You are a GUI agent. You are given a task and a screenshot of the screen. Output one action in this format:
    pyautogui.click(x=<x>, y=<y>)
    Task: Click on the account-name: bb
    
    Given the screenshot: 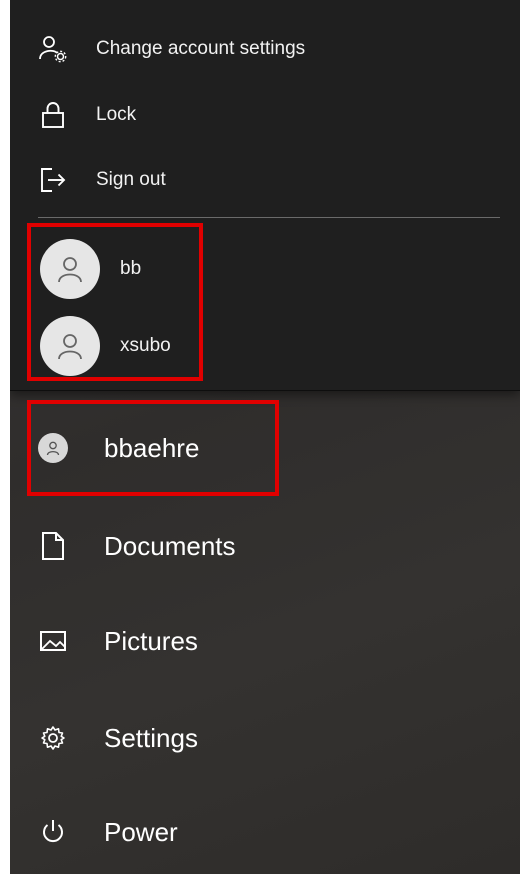 What is the action you would take?
    pyautogui.click(x=131, y=268)
    